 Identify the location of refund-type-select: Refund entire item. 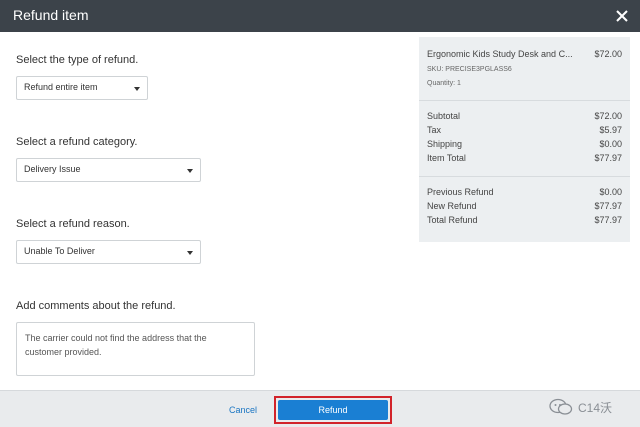
(82, 88).